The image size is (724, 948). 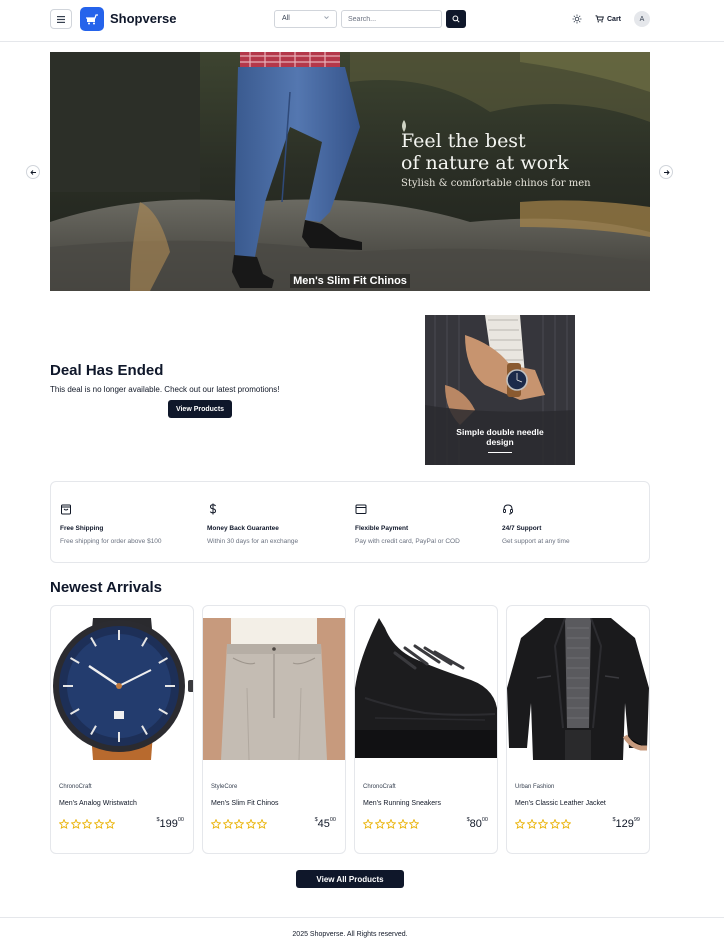 I want to click on product-price: $19900, so click(x=170, y=823).